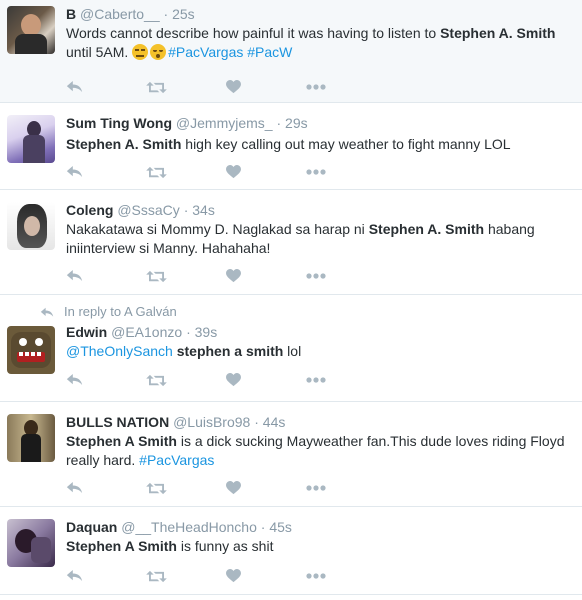 Image resolution: width=582 pixels, height=600 pixels. What do you see at coordinates (189, 527) in the screenshot?
I see `author-handle: @__TheHeadHoncho` at bounding box center [189, 527].